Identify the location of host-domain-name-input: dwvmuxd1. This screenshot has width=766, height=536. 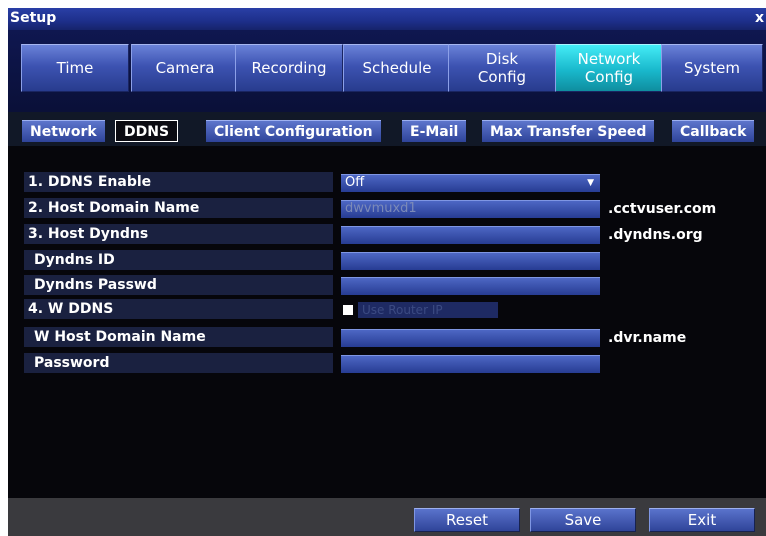
(470, 209).